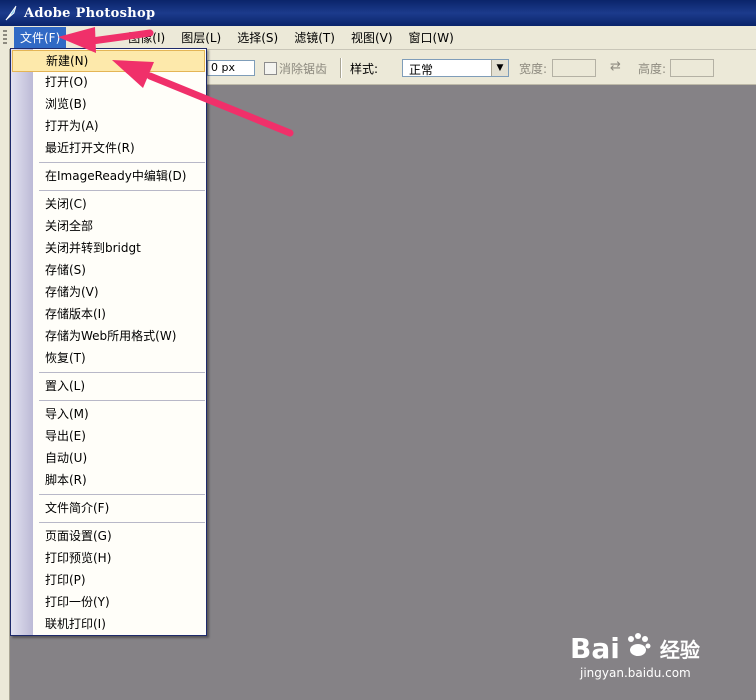  I want to click on height-label: 高度:, so click(652, 69).